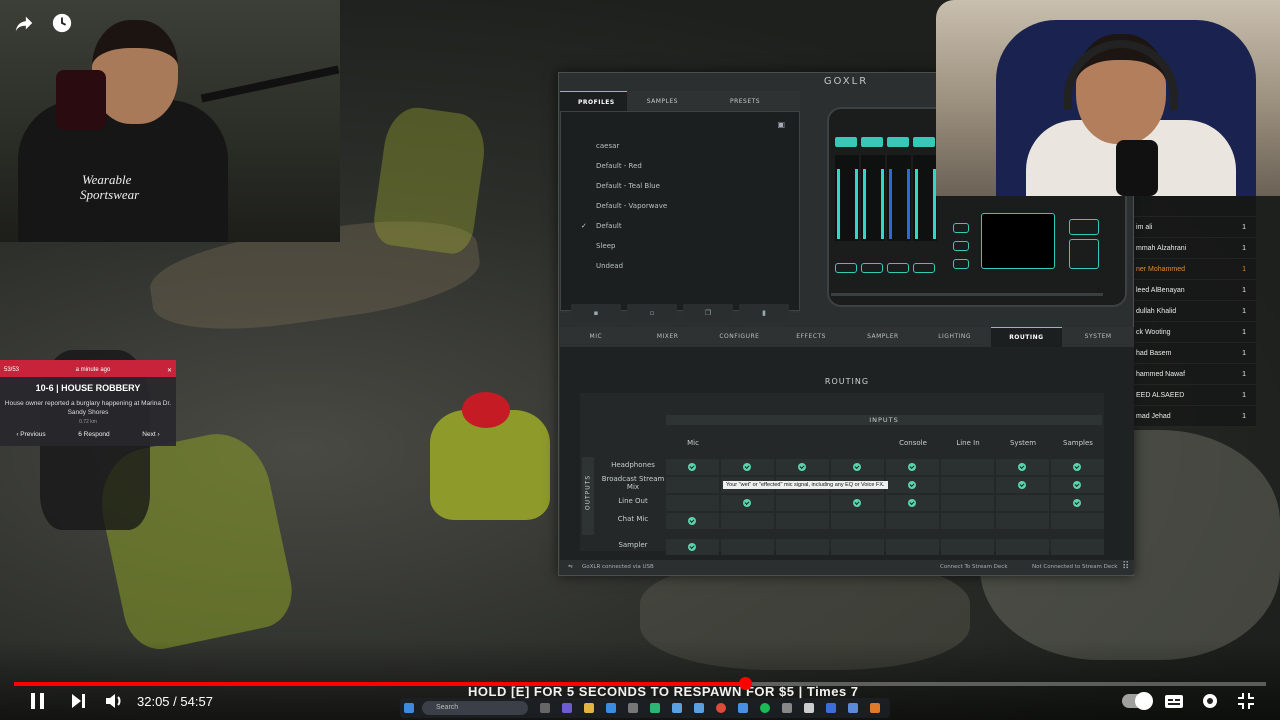 The image size is (1280, 720). What do you see at coordinates (628, 186) in the screenshot?
I see `profile-item: Default - Teal Blue` at bounding box center [628, 186].